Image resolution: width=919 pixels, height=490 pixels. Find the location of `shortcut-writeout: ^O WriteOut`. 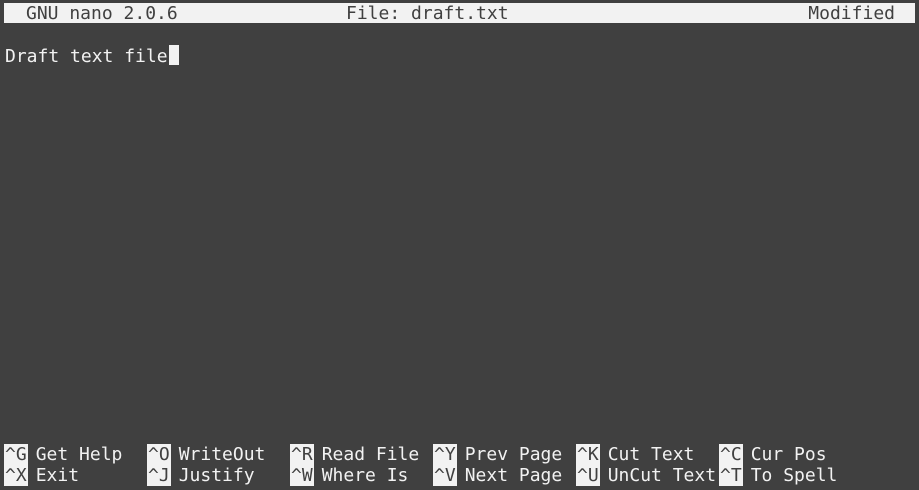

shortcut-writeout: ^O WriteOut is located at coordinates (206, 454).